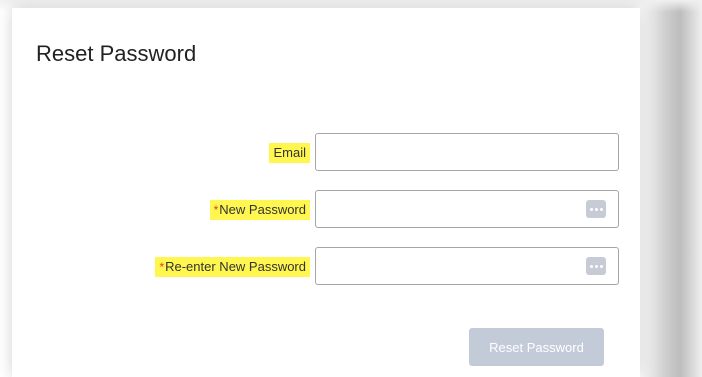 The width and height of the screenshot is (702, 377). I want to click on email-label-text: Email, so click(289, 152).